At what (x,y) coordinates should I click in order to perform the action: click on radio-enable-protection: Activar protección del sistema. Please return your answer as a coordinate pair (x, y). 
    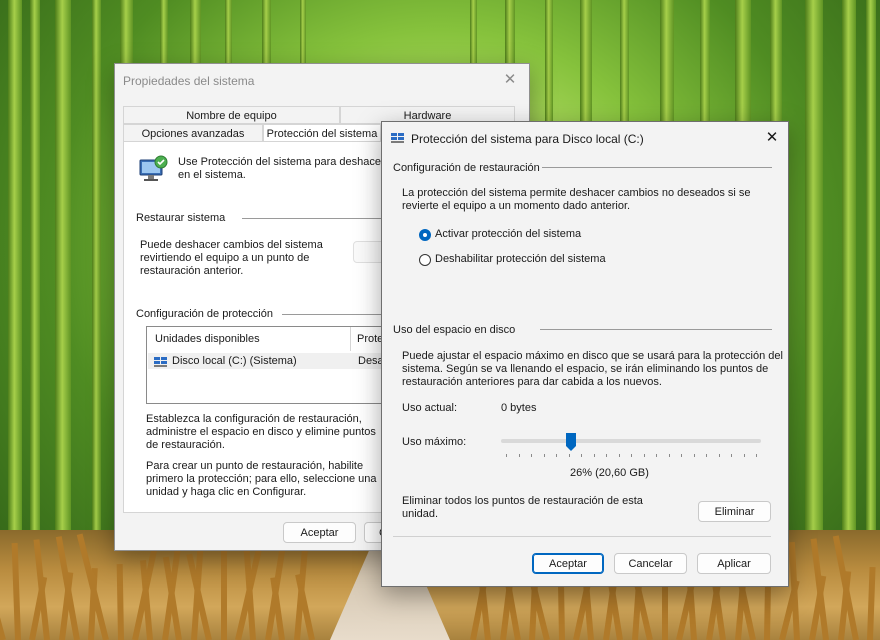
    Looking at the image, I should click on (524, 235).